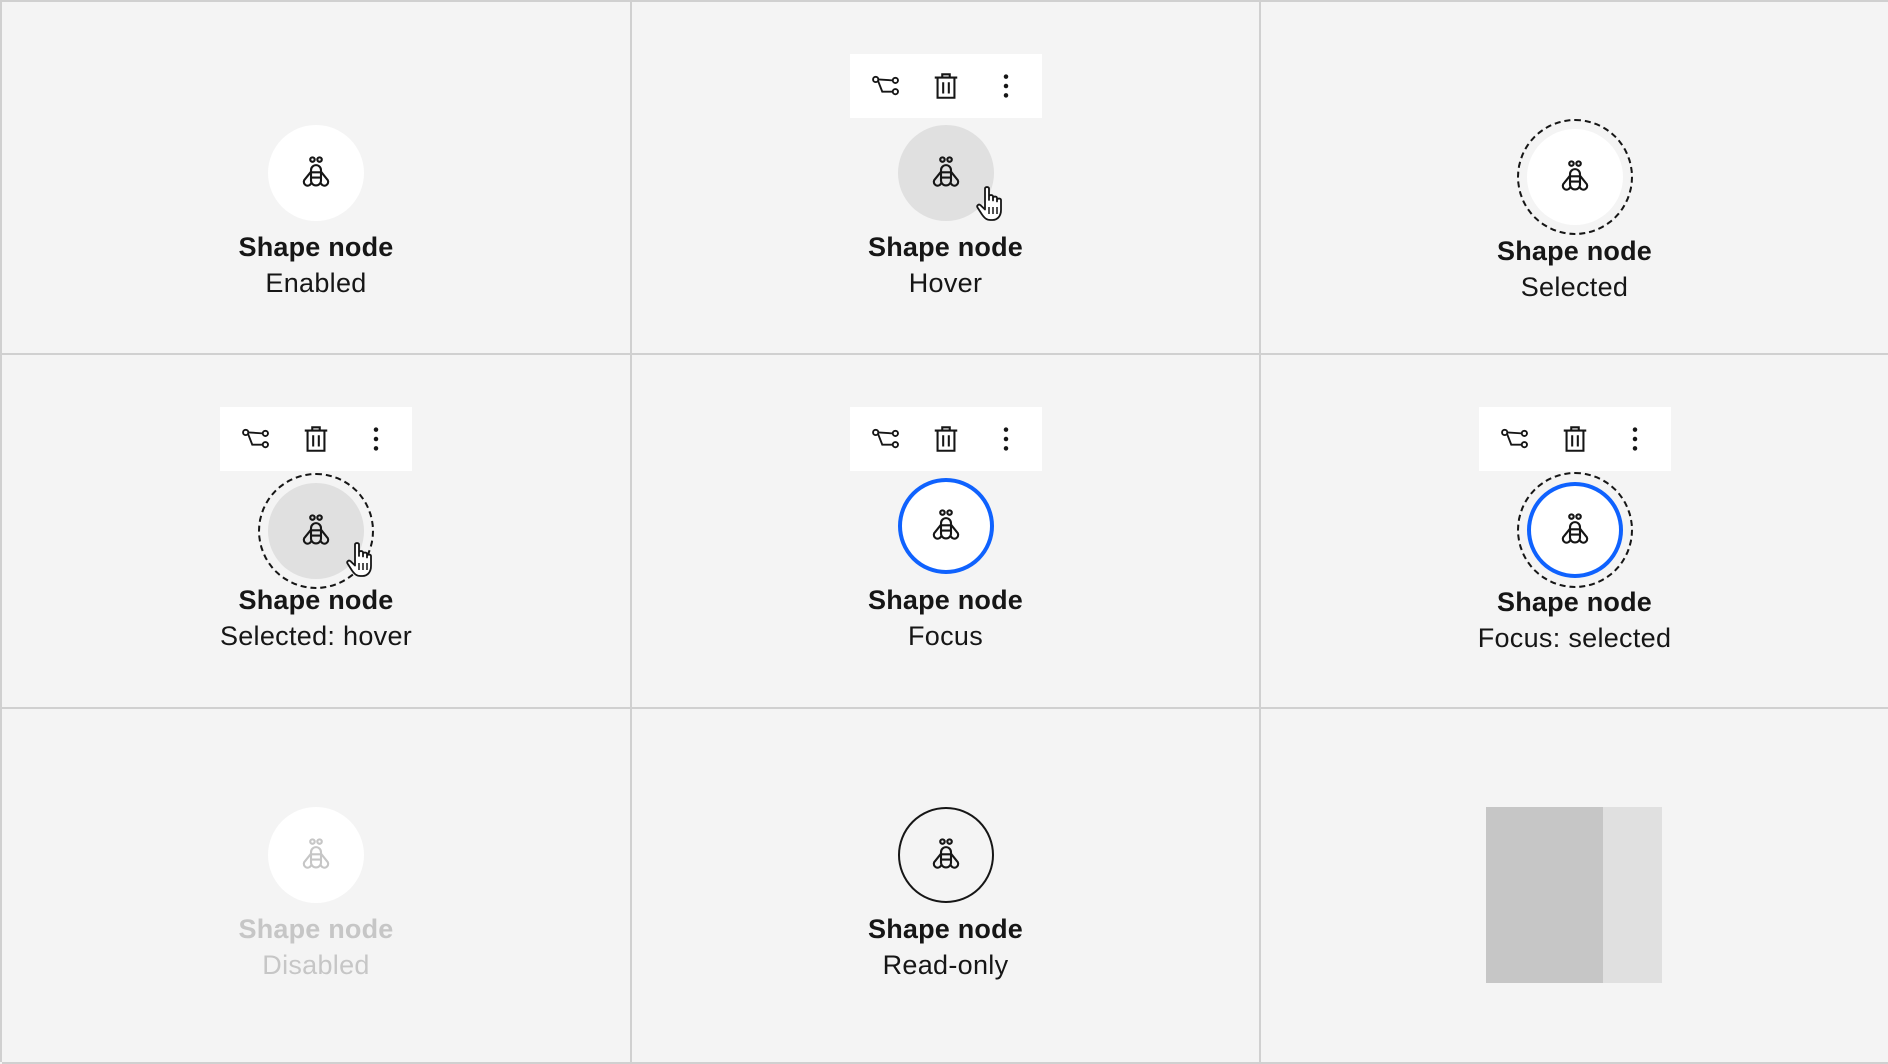 This screenshot has height=1064, width=1888. Describe the element at coordinates (945, 618) in the screenshot. I see `node-label: Shape node Focus` at that location.